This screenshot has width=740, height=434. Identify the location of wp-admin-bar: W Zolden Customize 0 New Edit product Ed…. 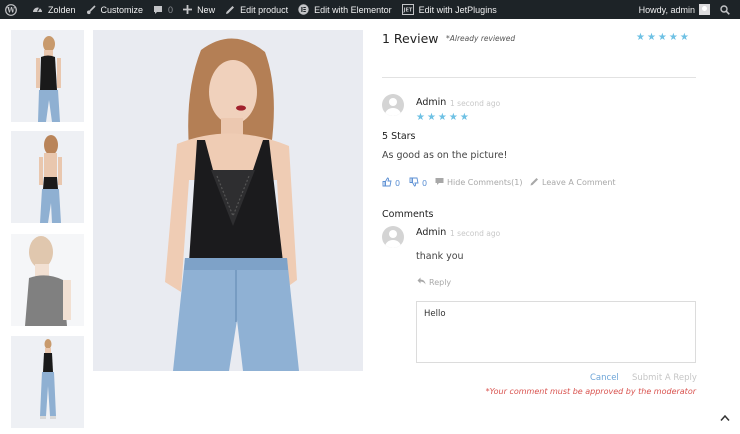
(370, 9).